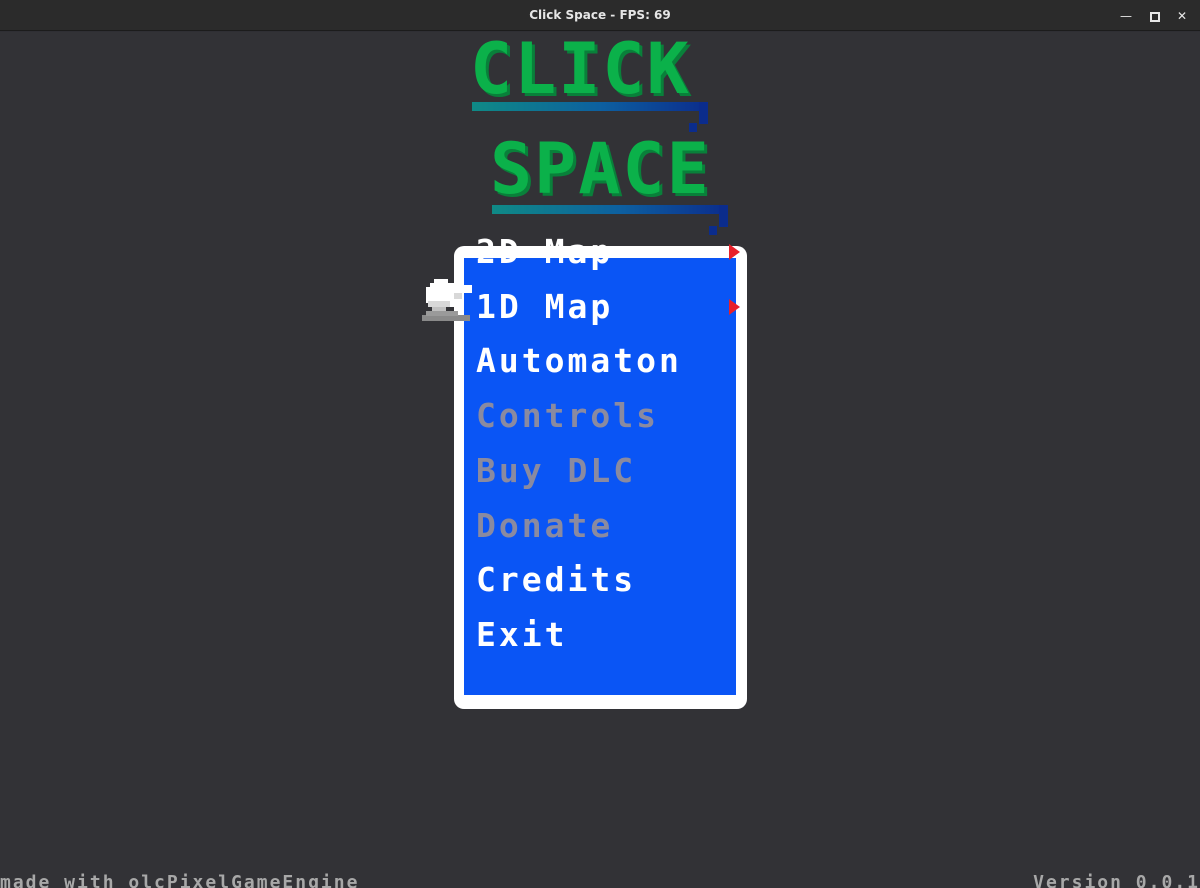  I want to click on window-titlebar: Click Space - FPS: 69 — ✕, so click(600, 15).